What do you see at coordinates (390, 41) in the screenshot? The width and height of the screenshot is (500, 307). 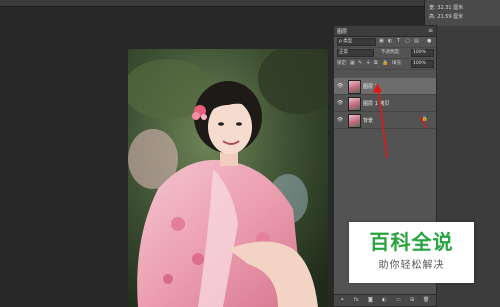 I see `filter-adjust-icon: ◐` at bounding box center [390, 41].